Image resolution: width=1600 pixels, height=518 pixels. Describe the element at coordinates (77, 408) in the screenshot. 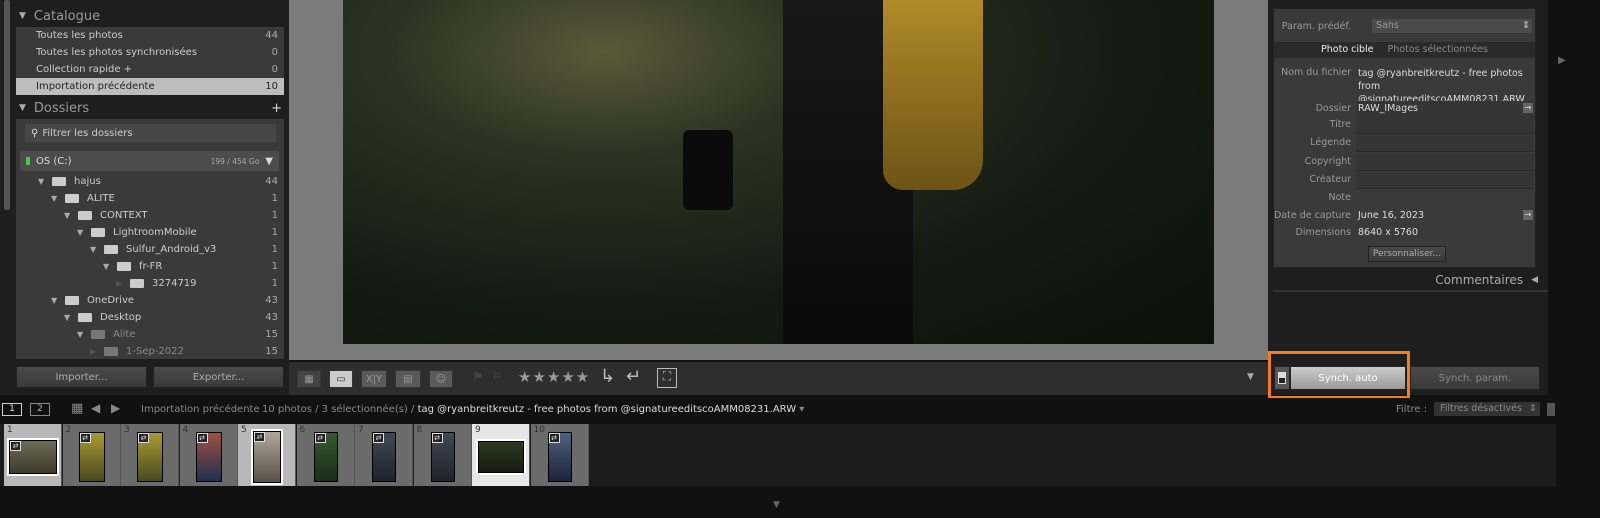

I see `grid-icon: ▦` at that location.